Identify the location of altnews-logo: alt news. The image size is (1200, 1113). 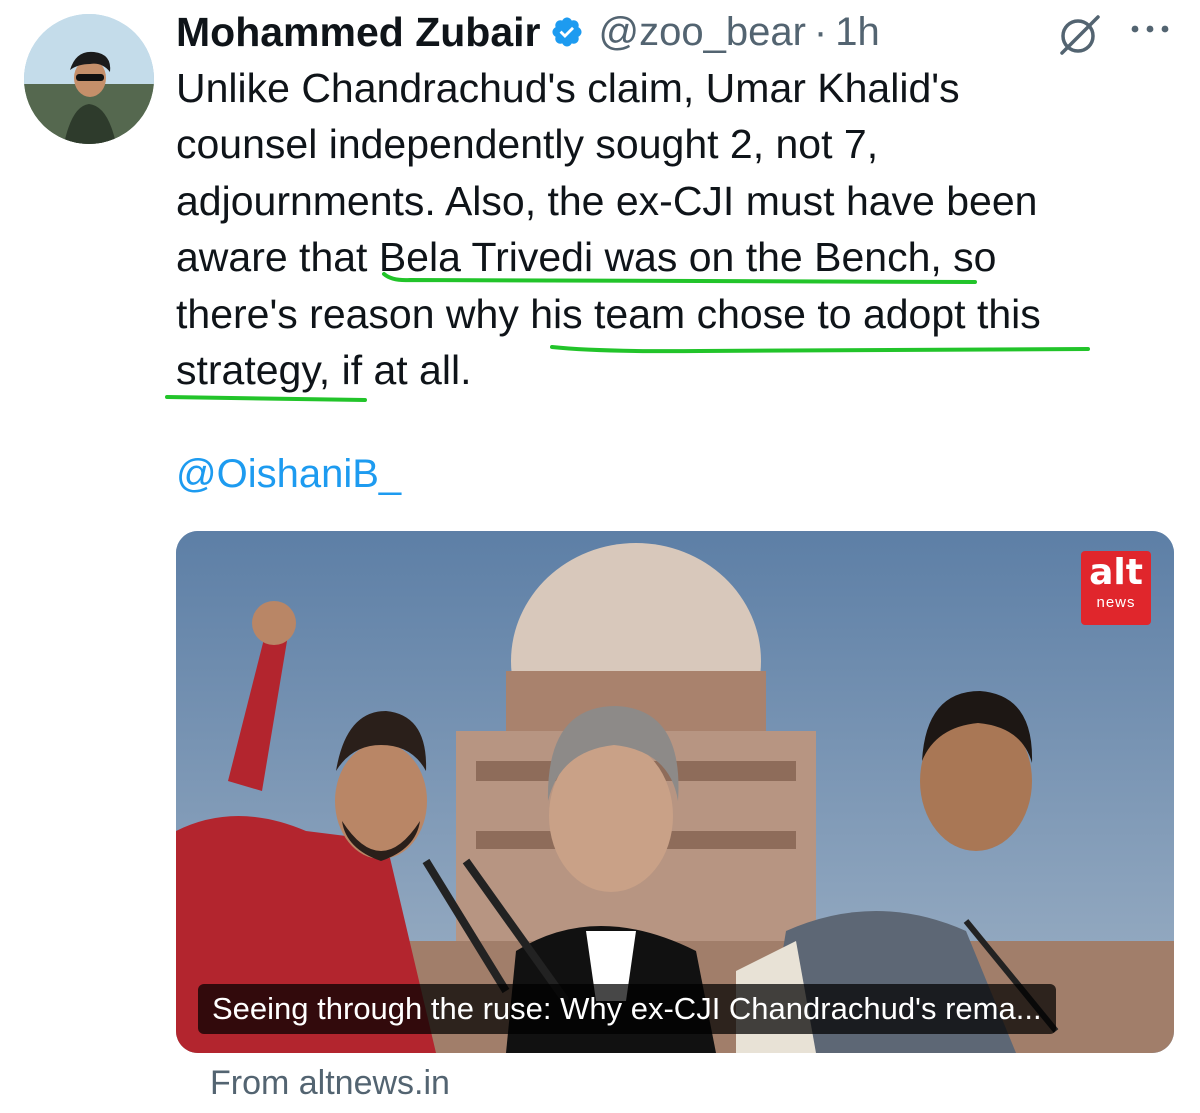
(1116, 588).